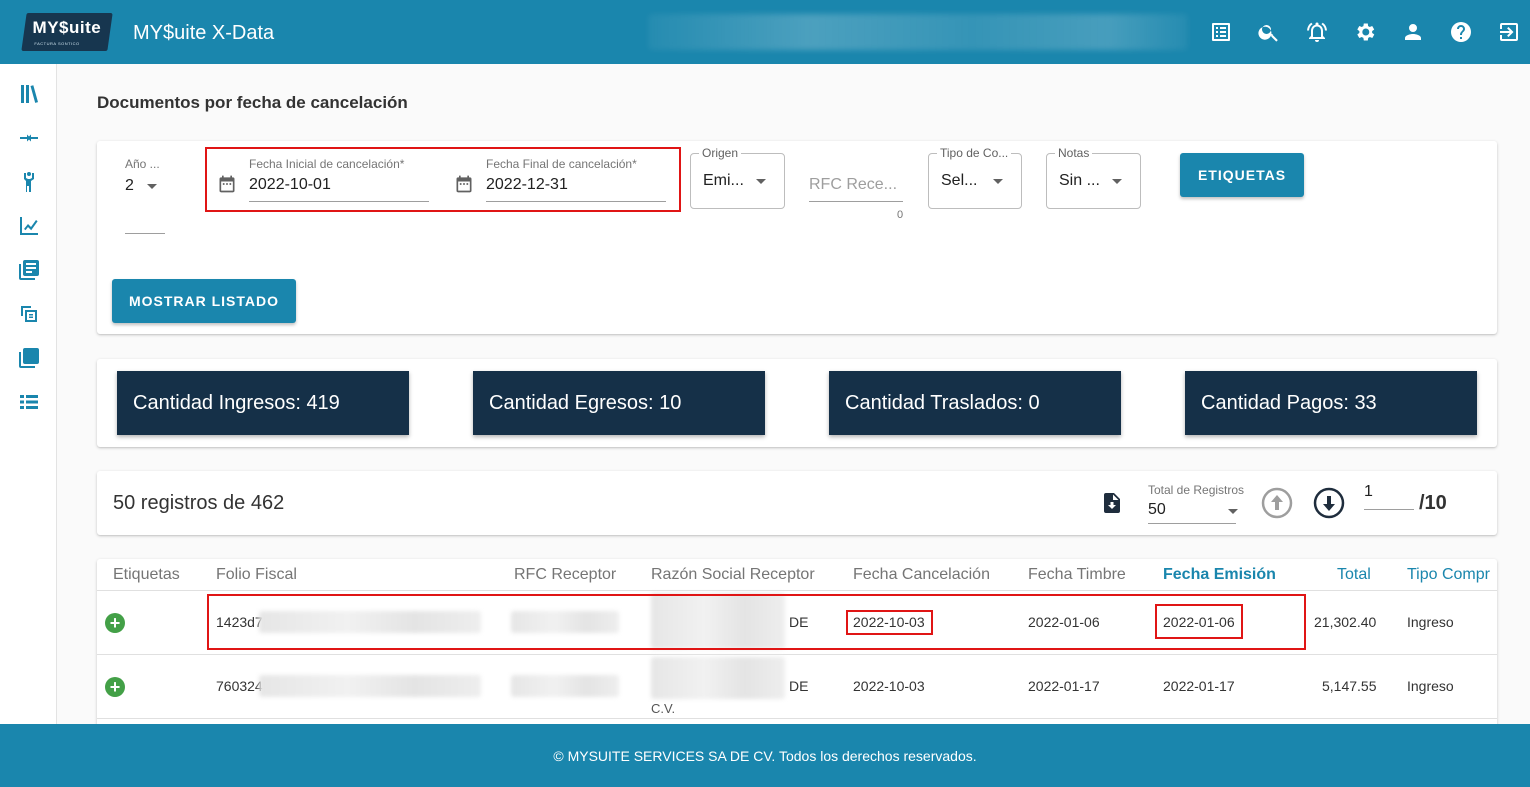 Image resolution: width=1530 pixels, height=787 pixels. What do you see at coordinates (1365, 32) in the screenshot?
I see `settings-icon` at bounding box center [1365, 32].